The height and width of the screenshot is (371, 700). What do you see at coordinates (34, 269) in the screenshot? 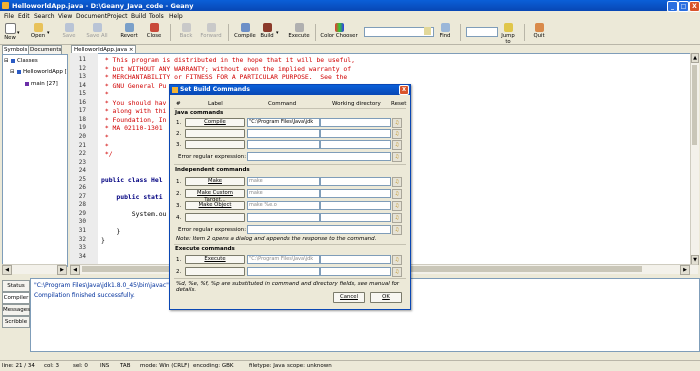
I see `sidebar-horizontal-scrollbar: ◀ ▶` at bounding box center [34, 269].